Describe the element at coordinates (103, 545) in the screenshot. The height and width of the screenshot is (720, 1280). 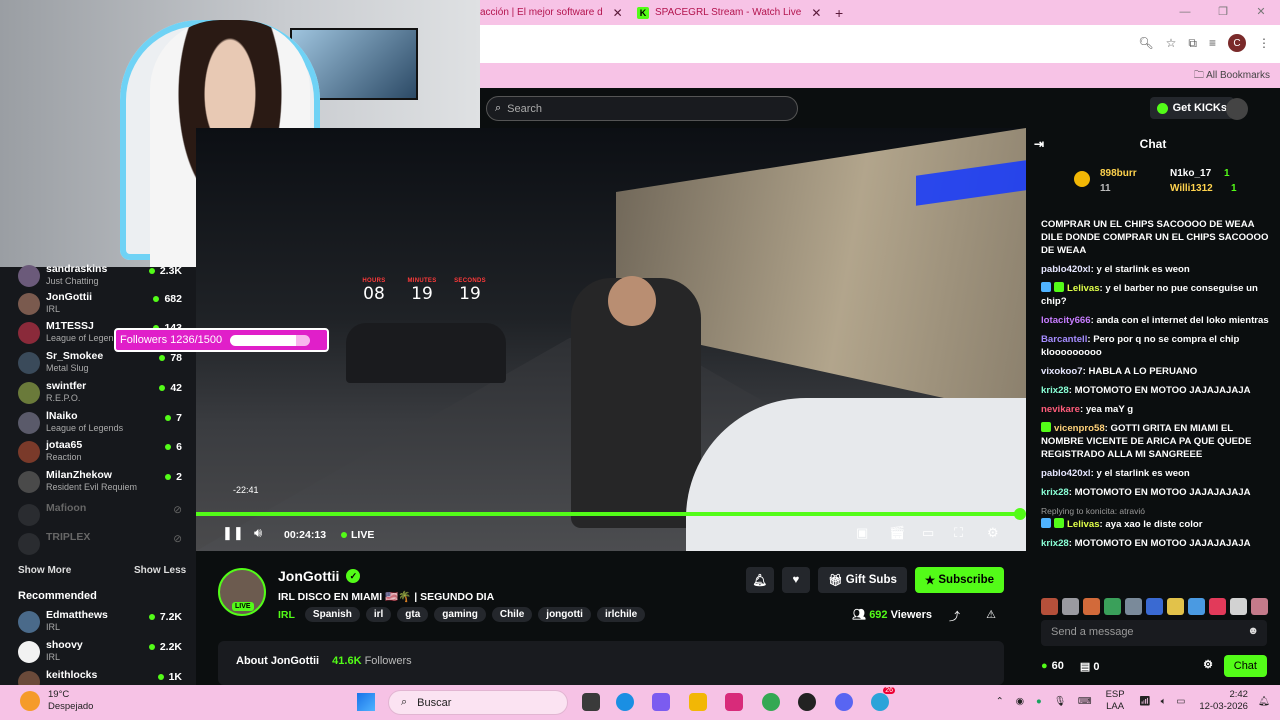
I see `sidebar-channel: TRIPLEX ⊘` at that location.